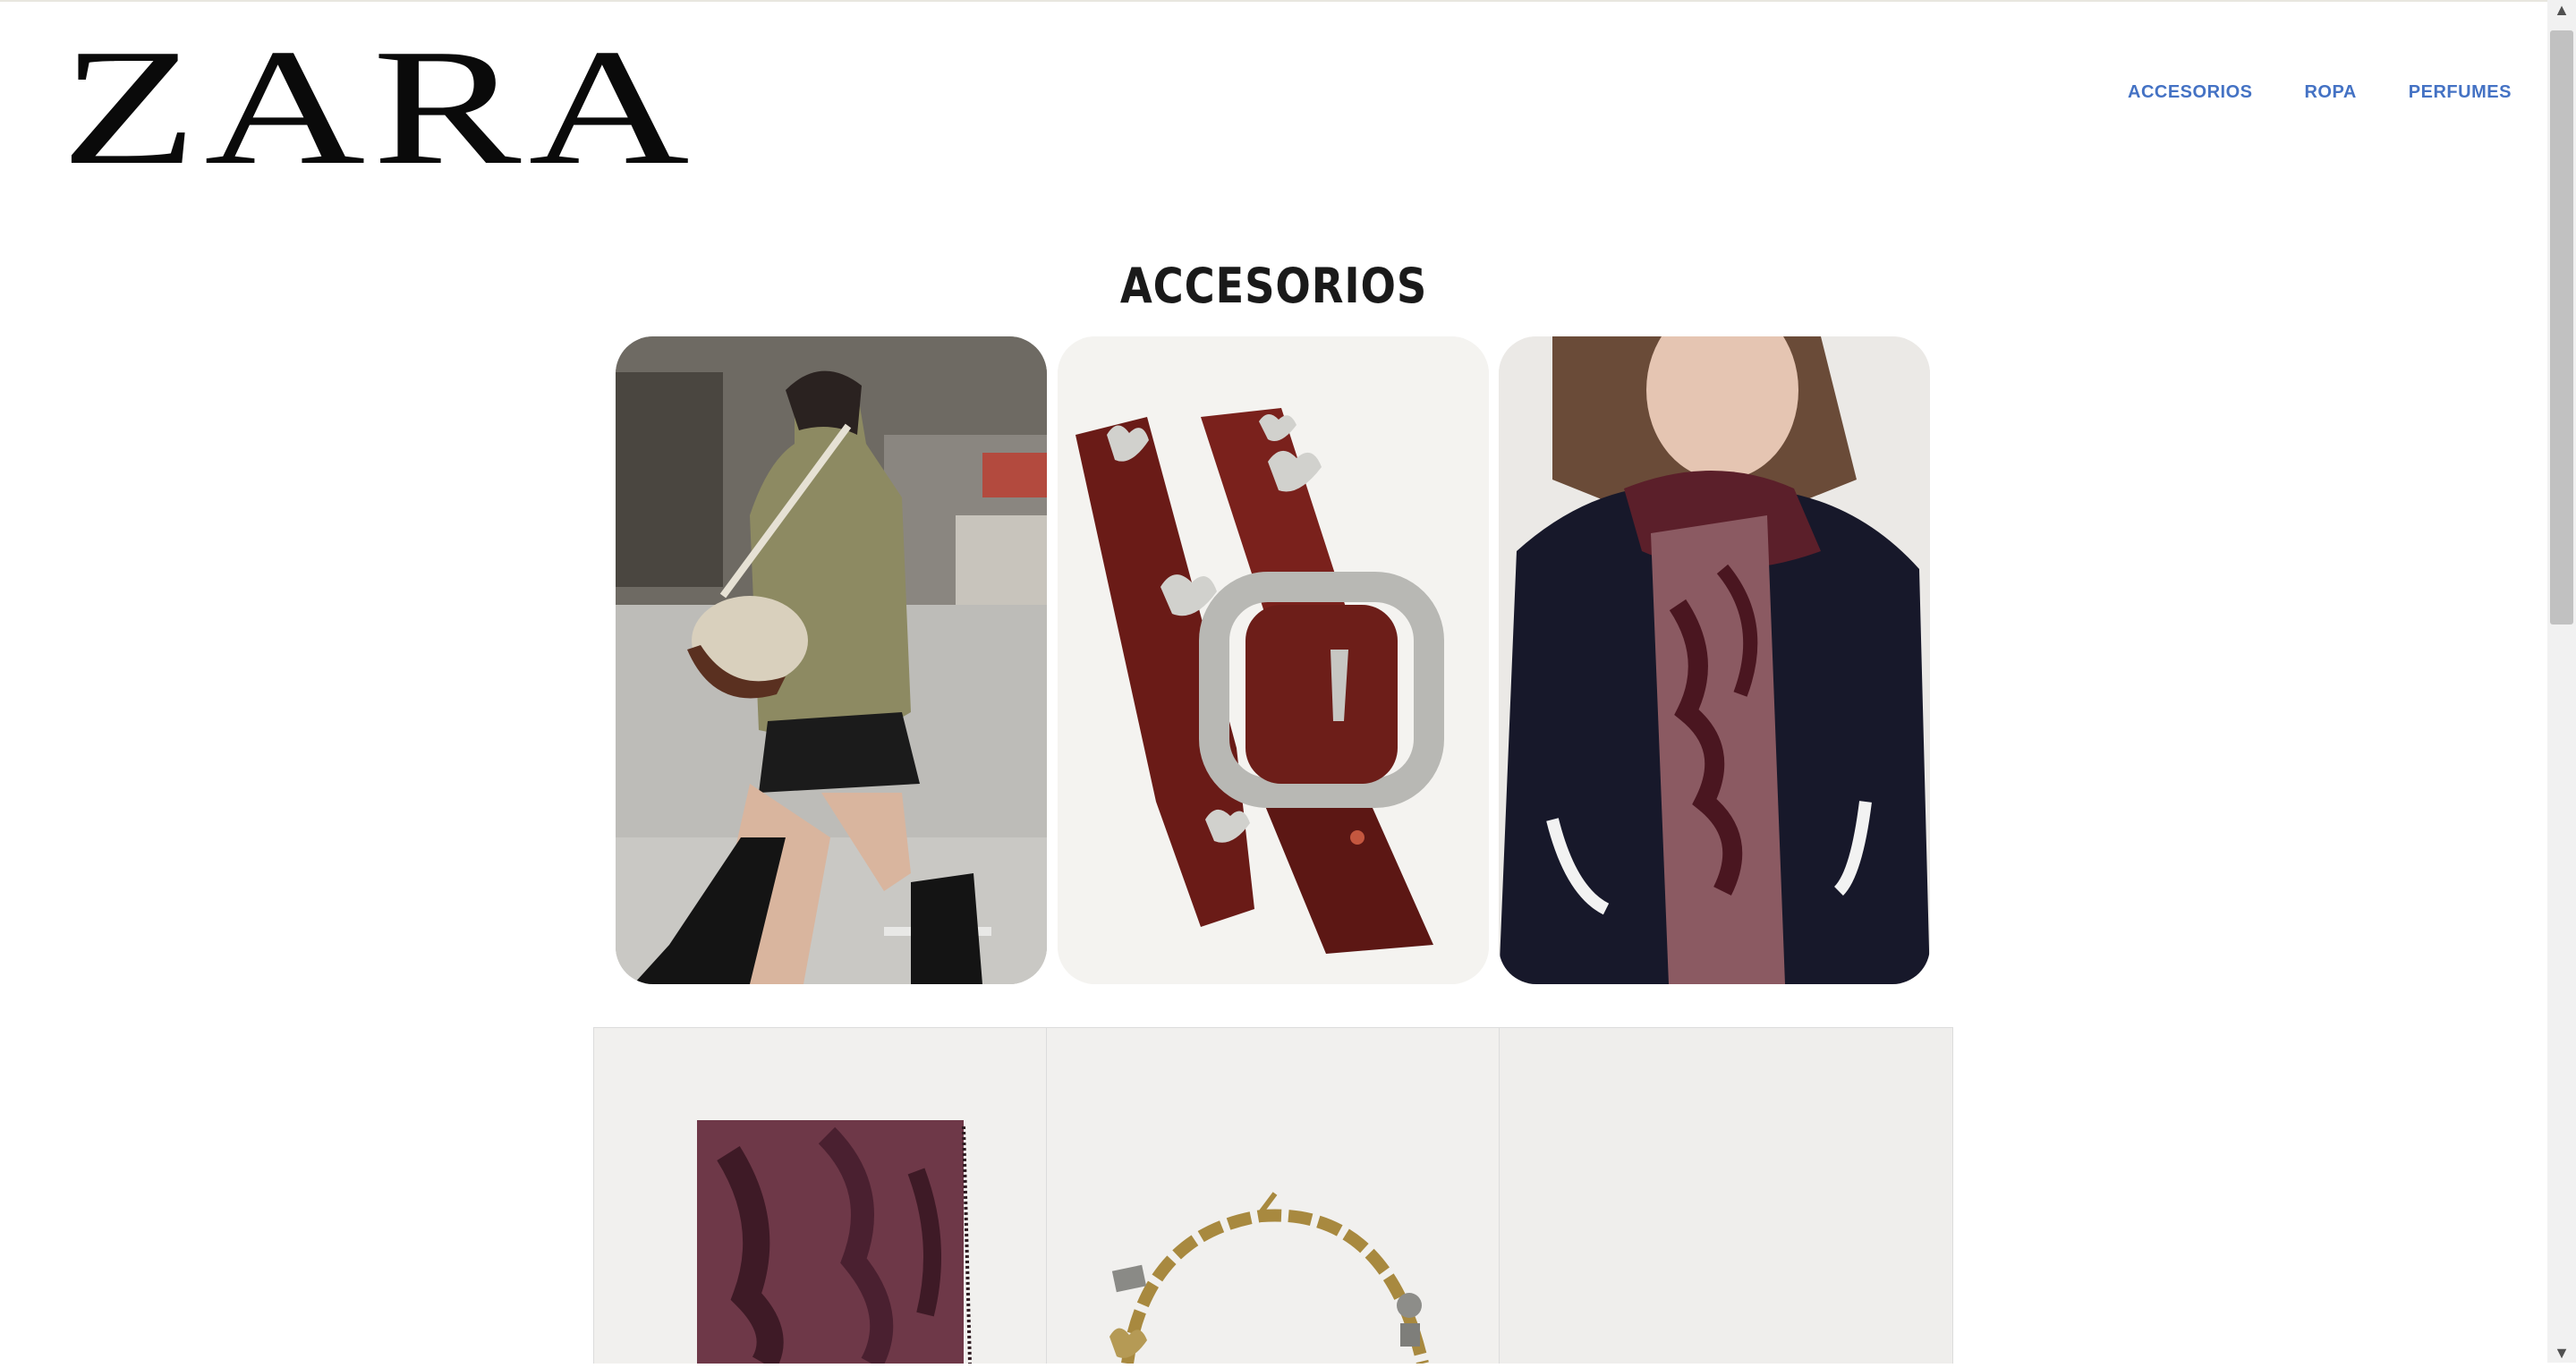 The width and height of the screenshot is (2576, 1368). Describe the element at coordinates (2561, 1353) in the screenshot. I see `scroll-down-icon: ▼` at that location.